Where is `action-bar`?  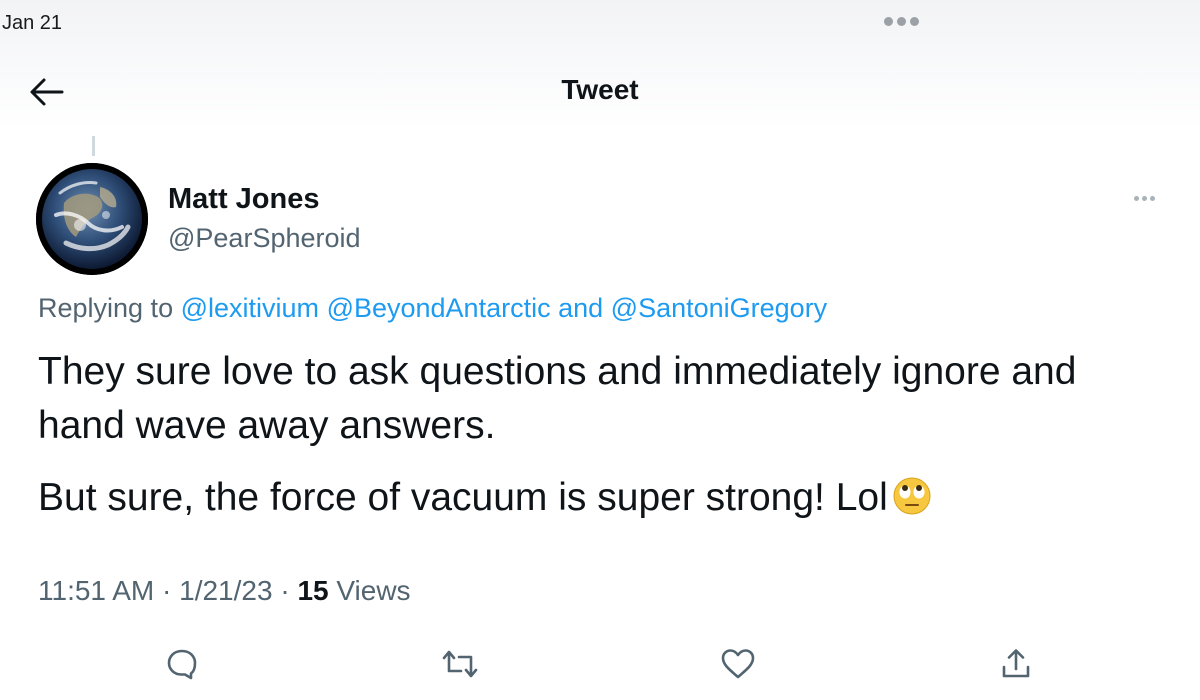 action-bar is located at coordinates (600, 664).